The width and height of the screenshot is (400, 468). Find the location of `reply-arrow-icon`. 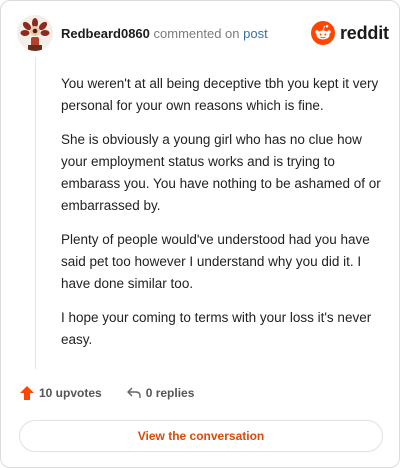

reply-arrow-icon is located at coordinates (134, 392).